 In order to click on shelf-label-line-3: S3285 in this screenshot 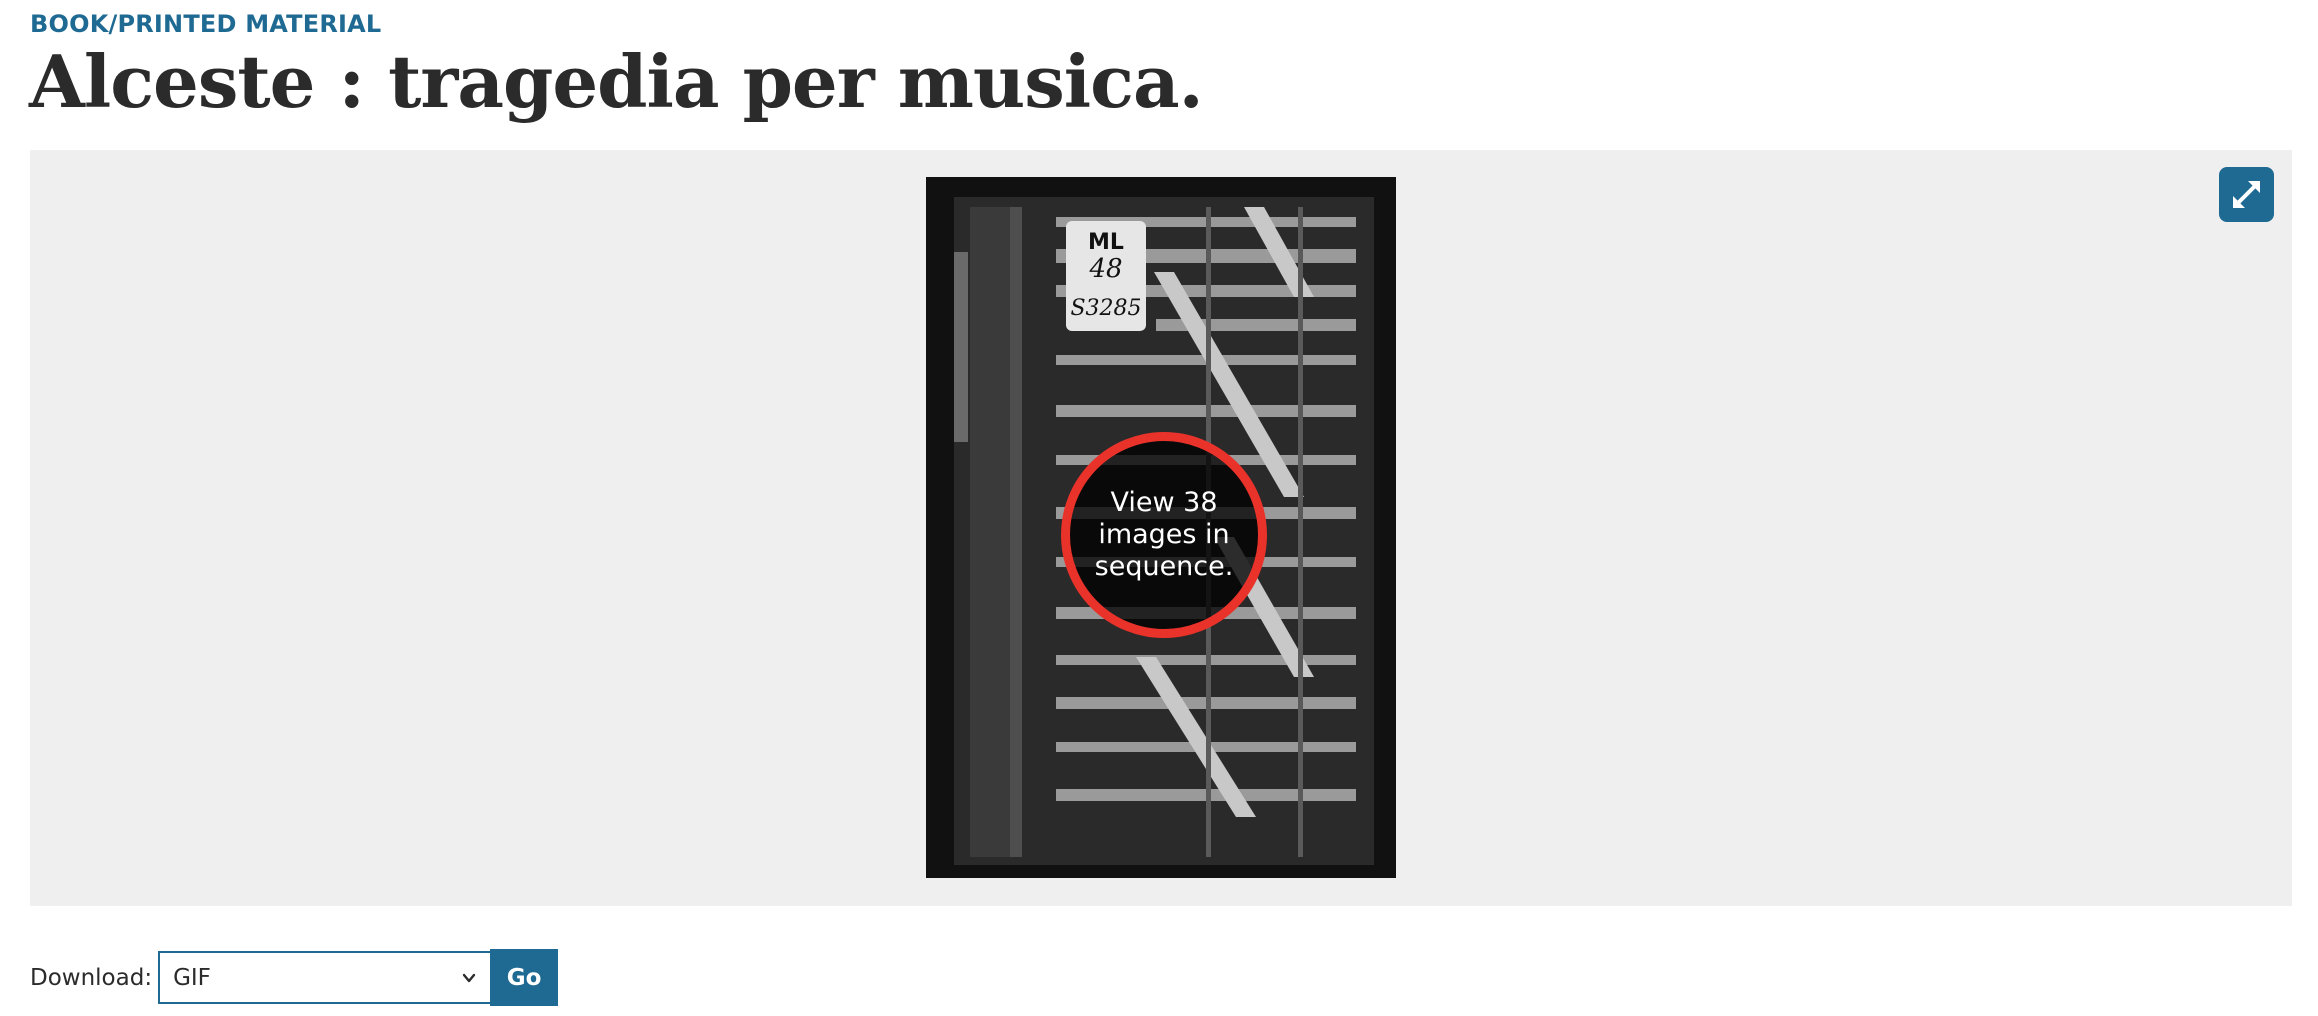, I will do `click(1105, 308)`.